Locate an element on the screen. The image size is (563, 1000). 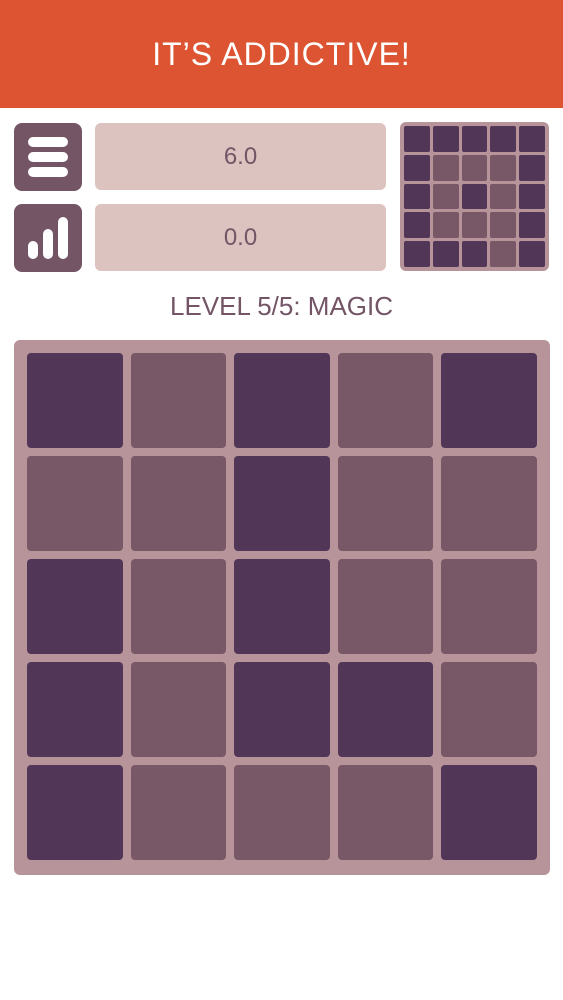
title-banner: IT’S ADDICTIVE! is located at coordinates (281, 54).